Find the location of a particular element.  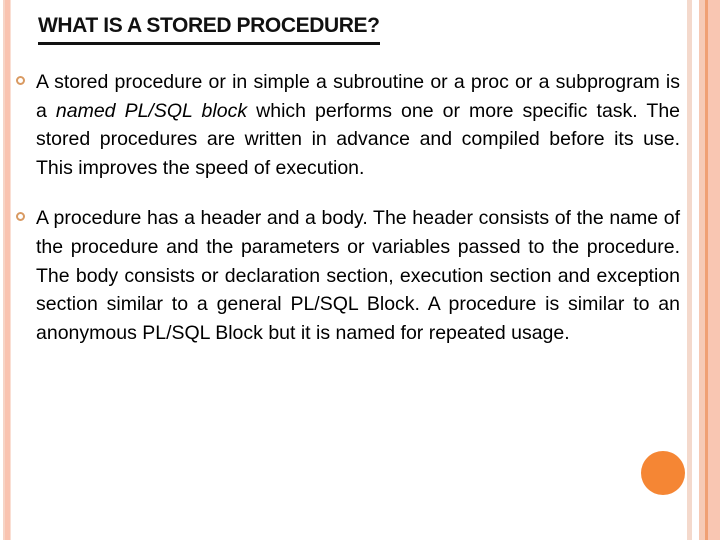

bullet-1-segment-italic: named PL/SQL block is located at coordinates (151, 110).